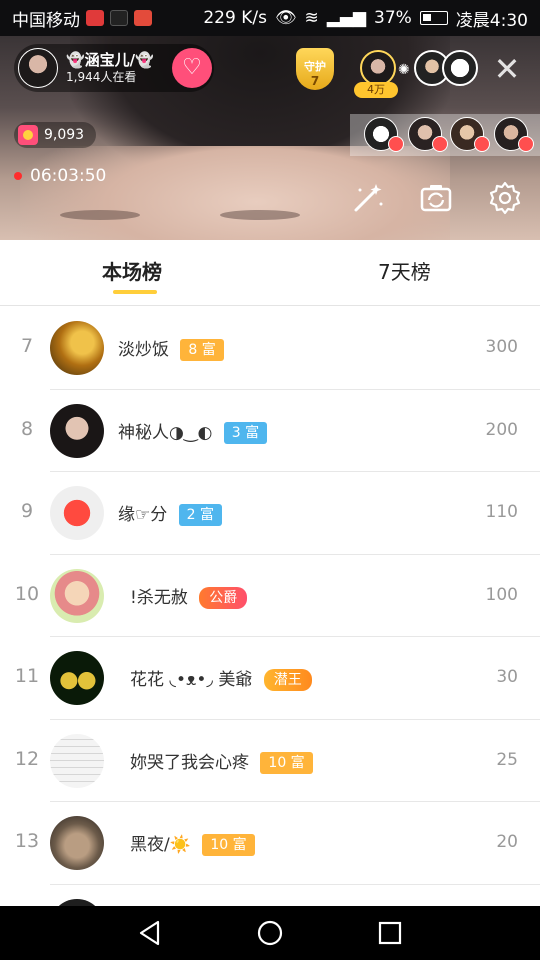 The width and height of the screenshot is (540, 960). What do you see at coordinates (143, 350) in the screenshot?
I see `user-name-text: 淡炒饭` at bounding box center [143, 350].